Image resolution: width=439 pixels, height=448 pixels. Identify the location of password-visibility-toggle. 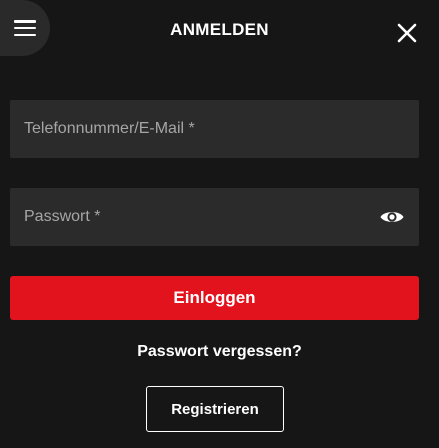
(392, 217).